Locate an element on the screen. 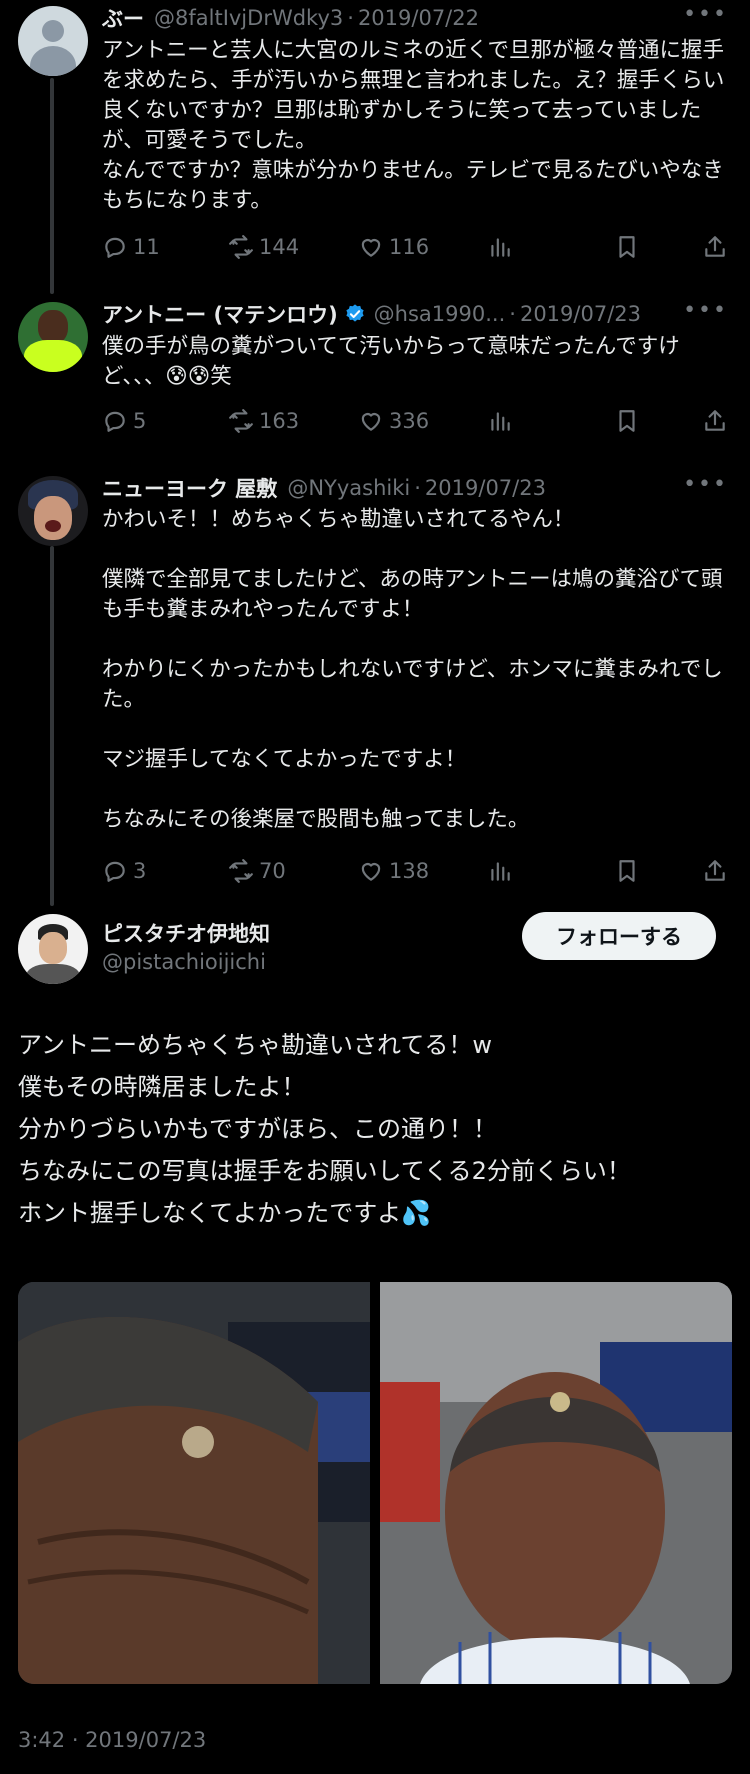 The image size is (750, 1774). repost-button: 144 is located at coordinates (263, 247).